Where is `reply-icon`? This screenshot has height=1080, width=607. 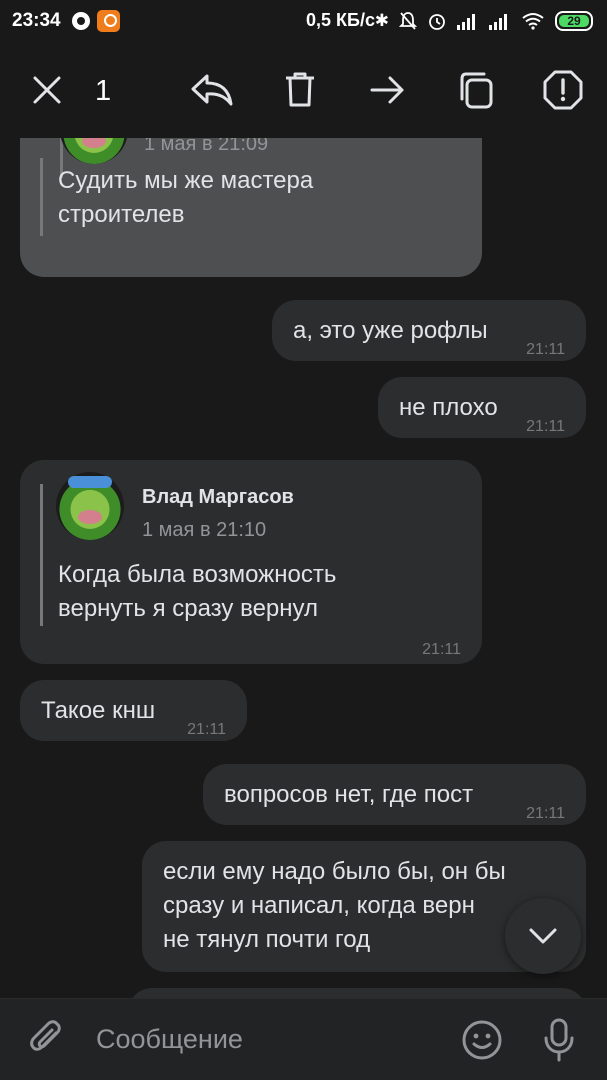 reply-icon is located at coordinates (212, 90).